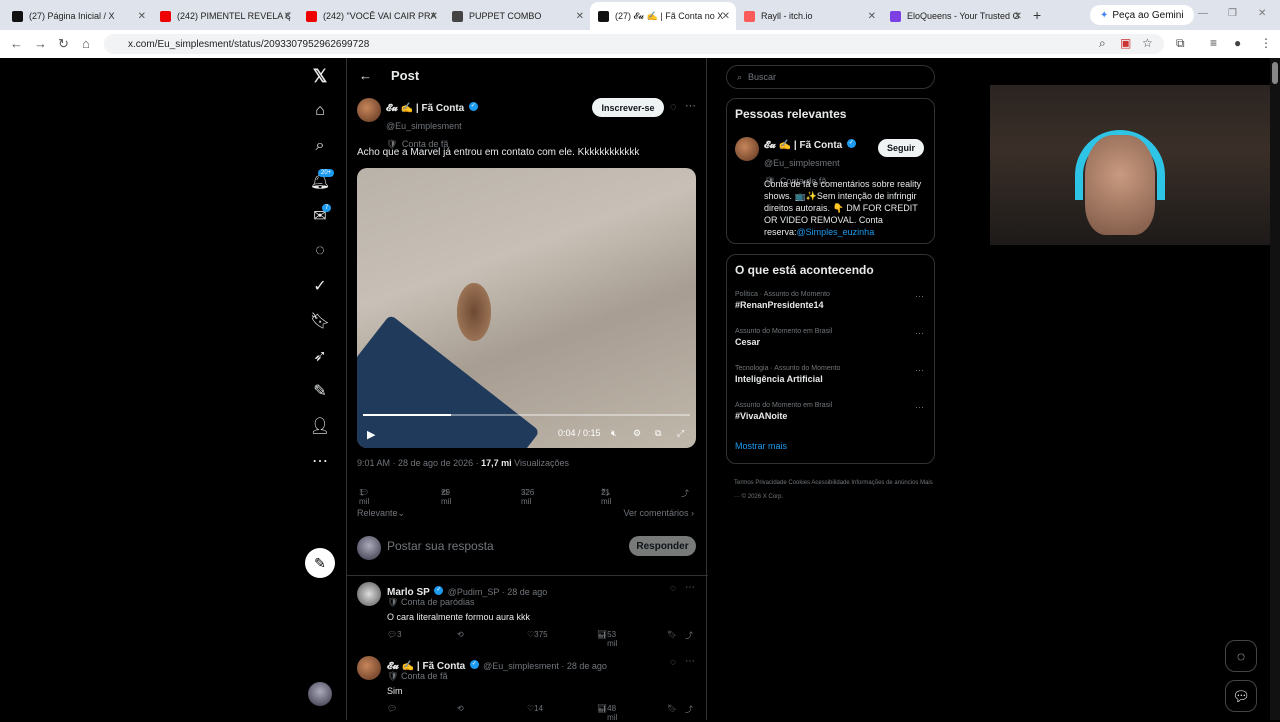 This screenshot has width=1280, height=722. I want to click on author-name: 𝓔𝓾 ✍️ | Fã Conta, so click(425, 108).